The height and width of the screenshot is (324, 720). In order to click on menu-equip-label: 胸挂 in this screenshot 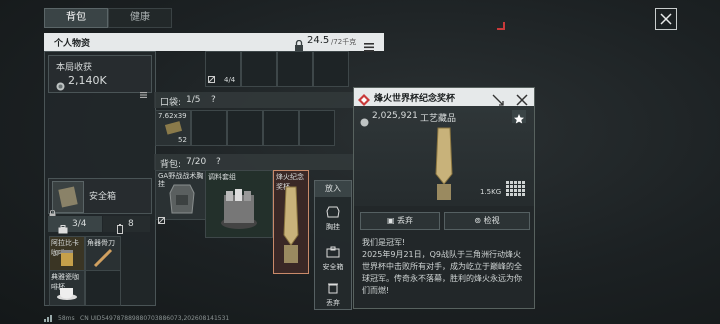, I will do `click(333, 227)`.